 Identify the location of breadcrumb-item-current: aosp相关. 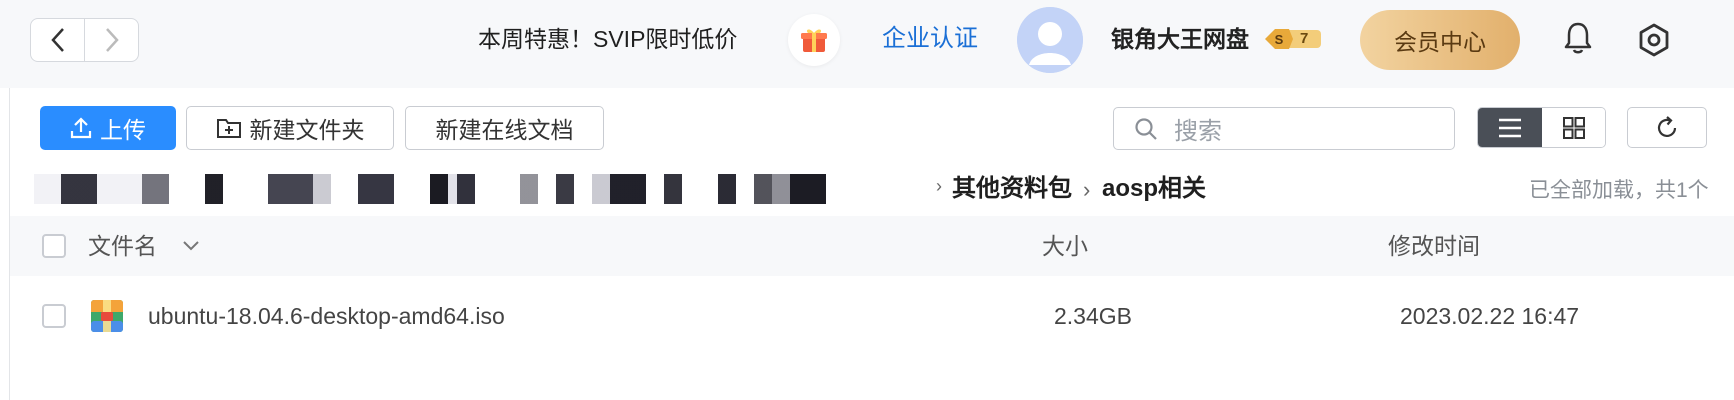
(1154, 188).